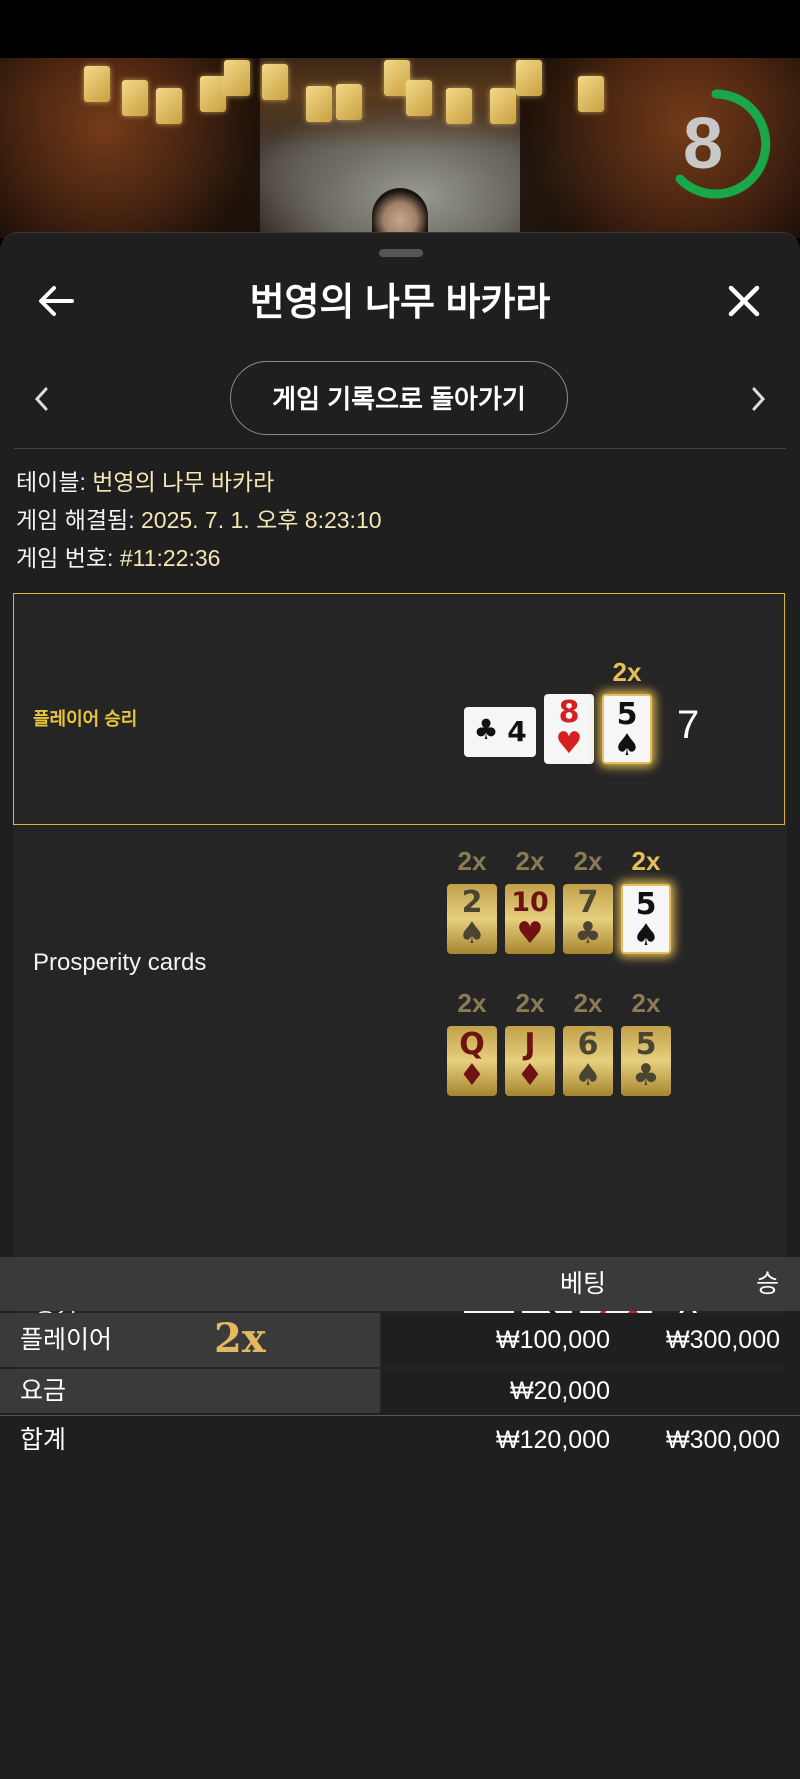  I want to click on prosperity-card: J ♦, so click(530, 1061).